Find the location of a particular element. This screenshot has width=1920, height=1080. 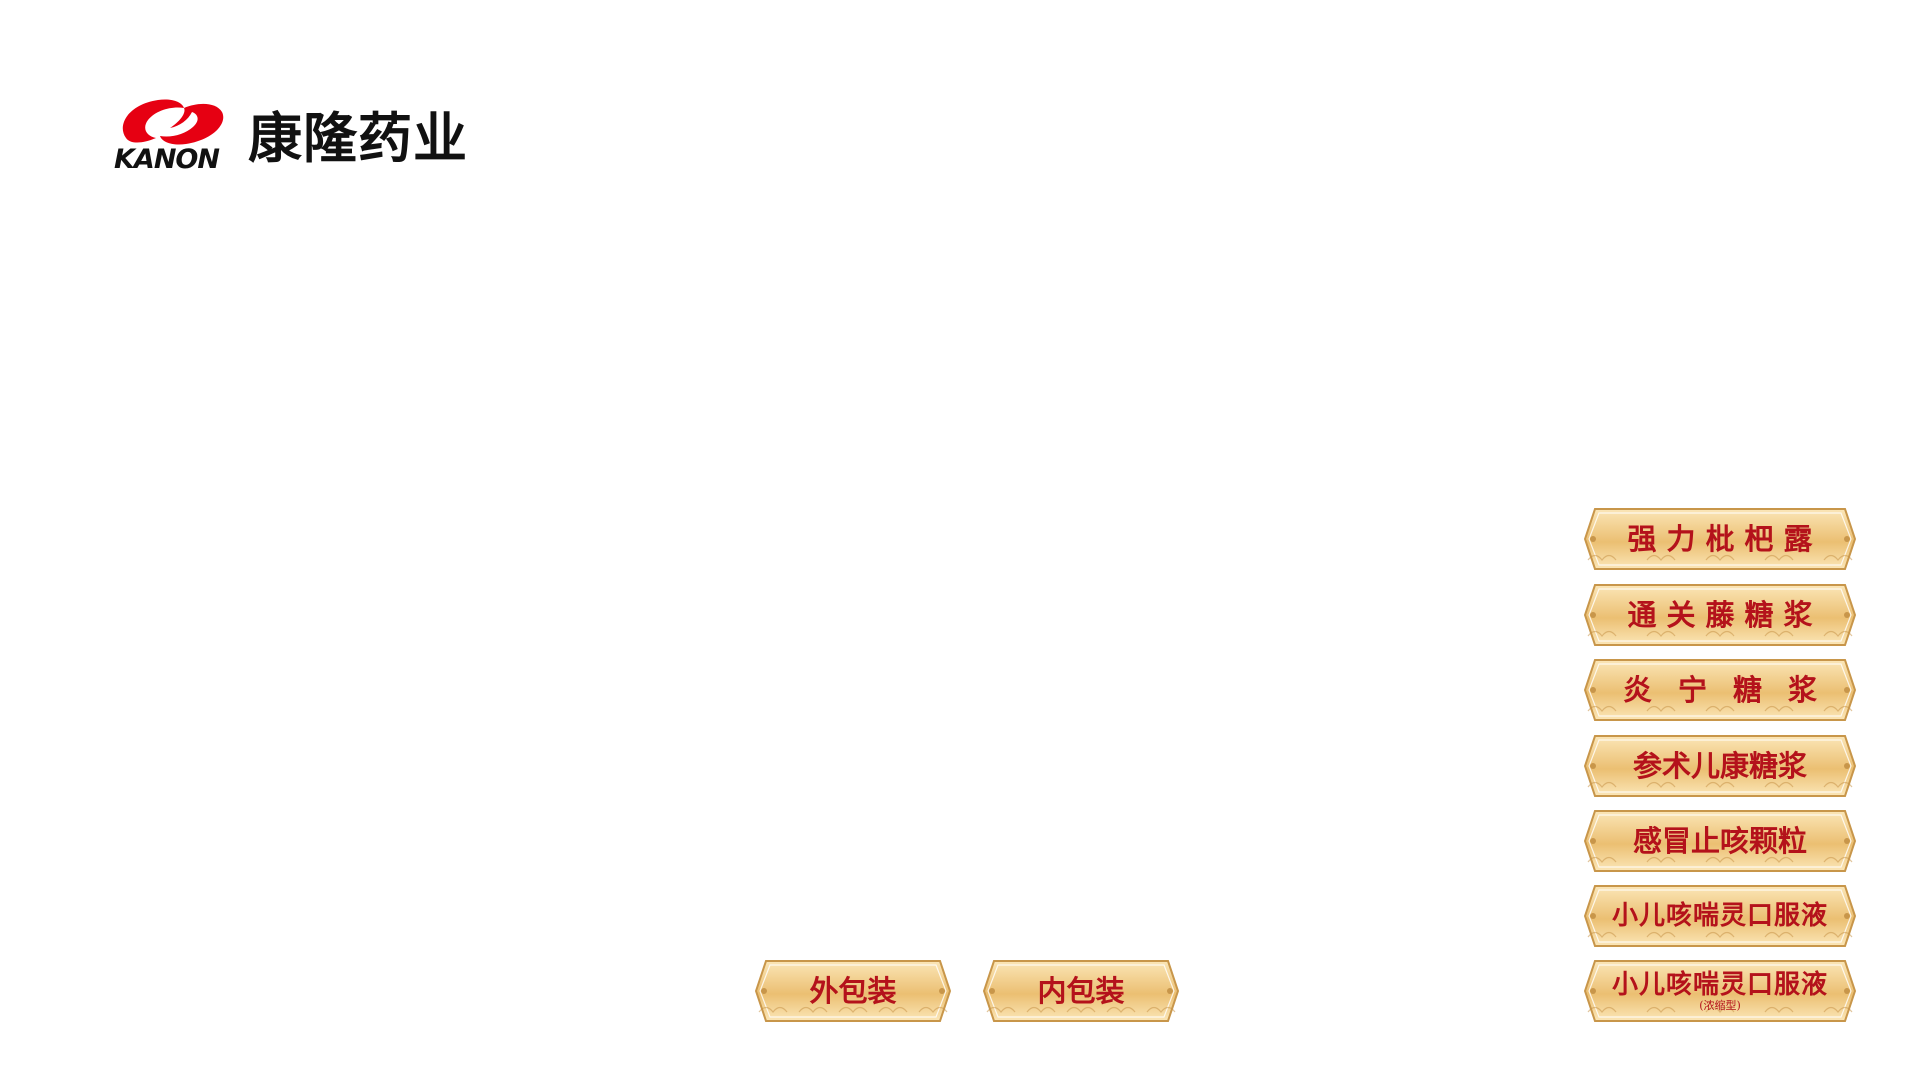

product-button-label: 感冒止咳颗粒 is located at coordinates (1719, 840).